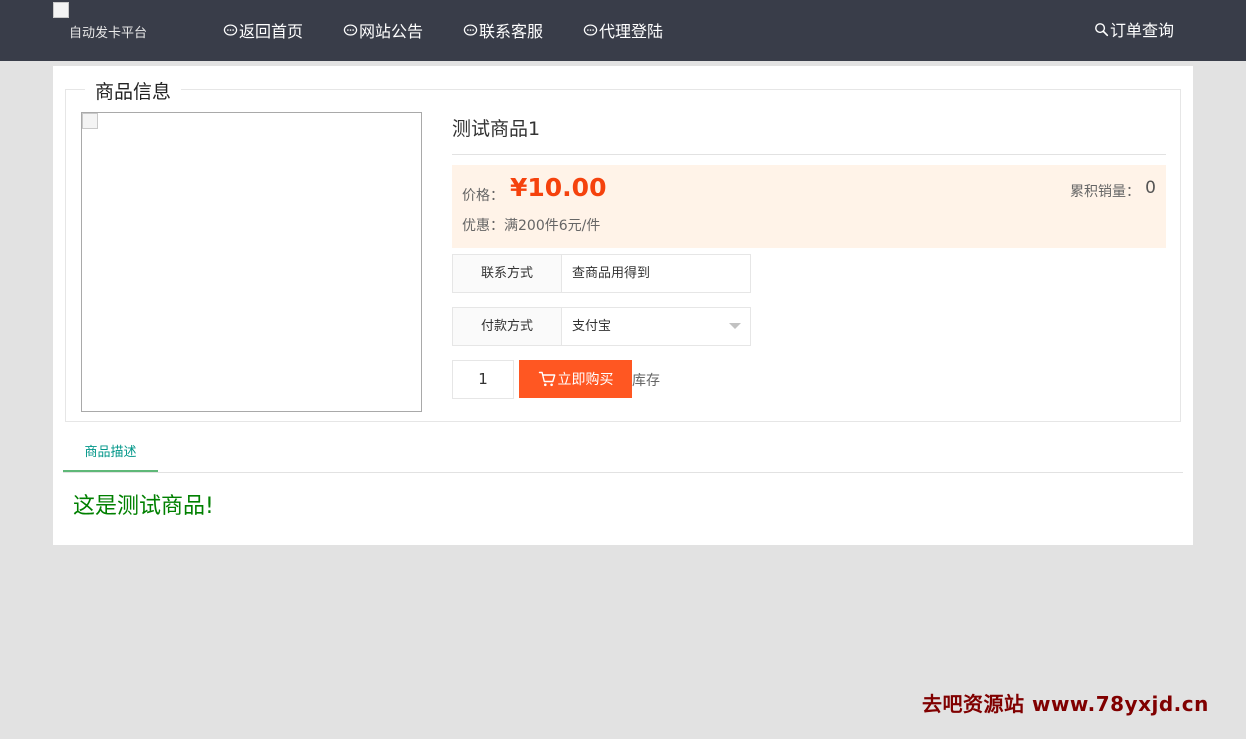 This screenshot has height=739, width=1246. I want to click on nav-announcements: 网站公告, so click(383, 30).